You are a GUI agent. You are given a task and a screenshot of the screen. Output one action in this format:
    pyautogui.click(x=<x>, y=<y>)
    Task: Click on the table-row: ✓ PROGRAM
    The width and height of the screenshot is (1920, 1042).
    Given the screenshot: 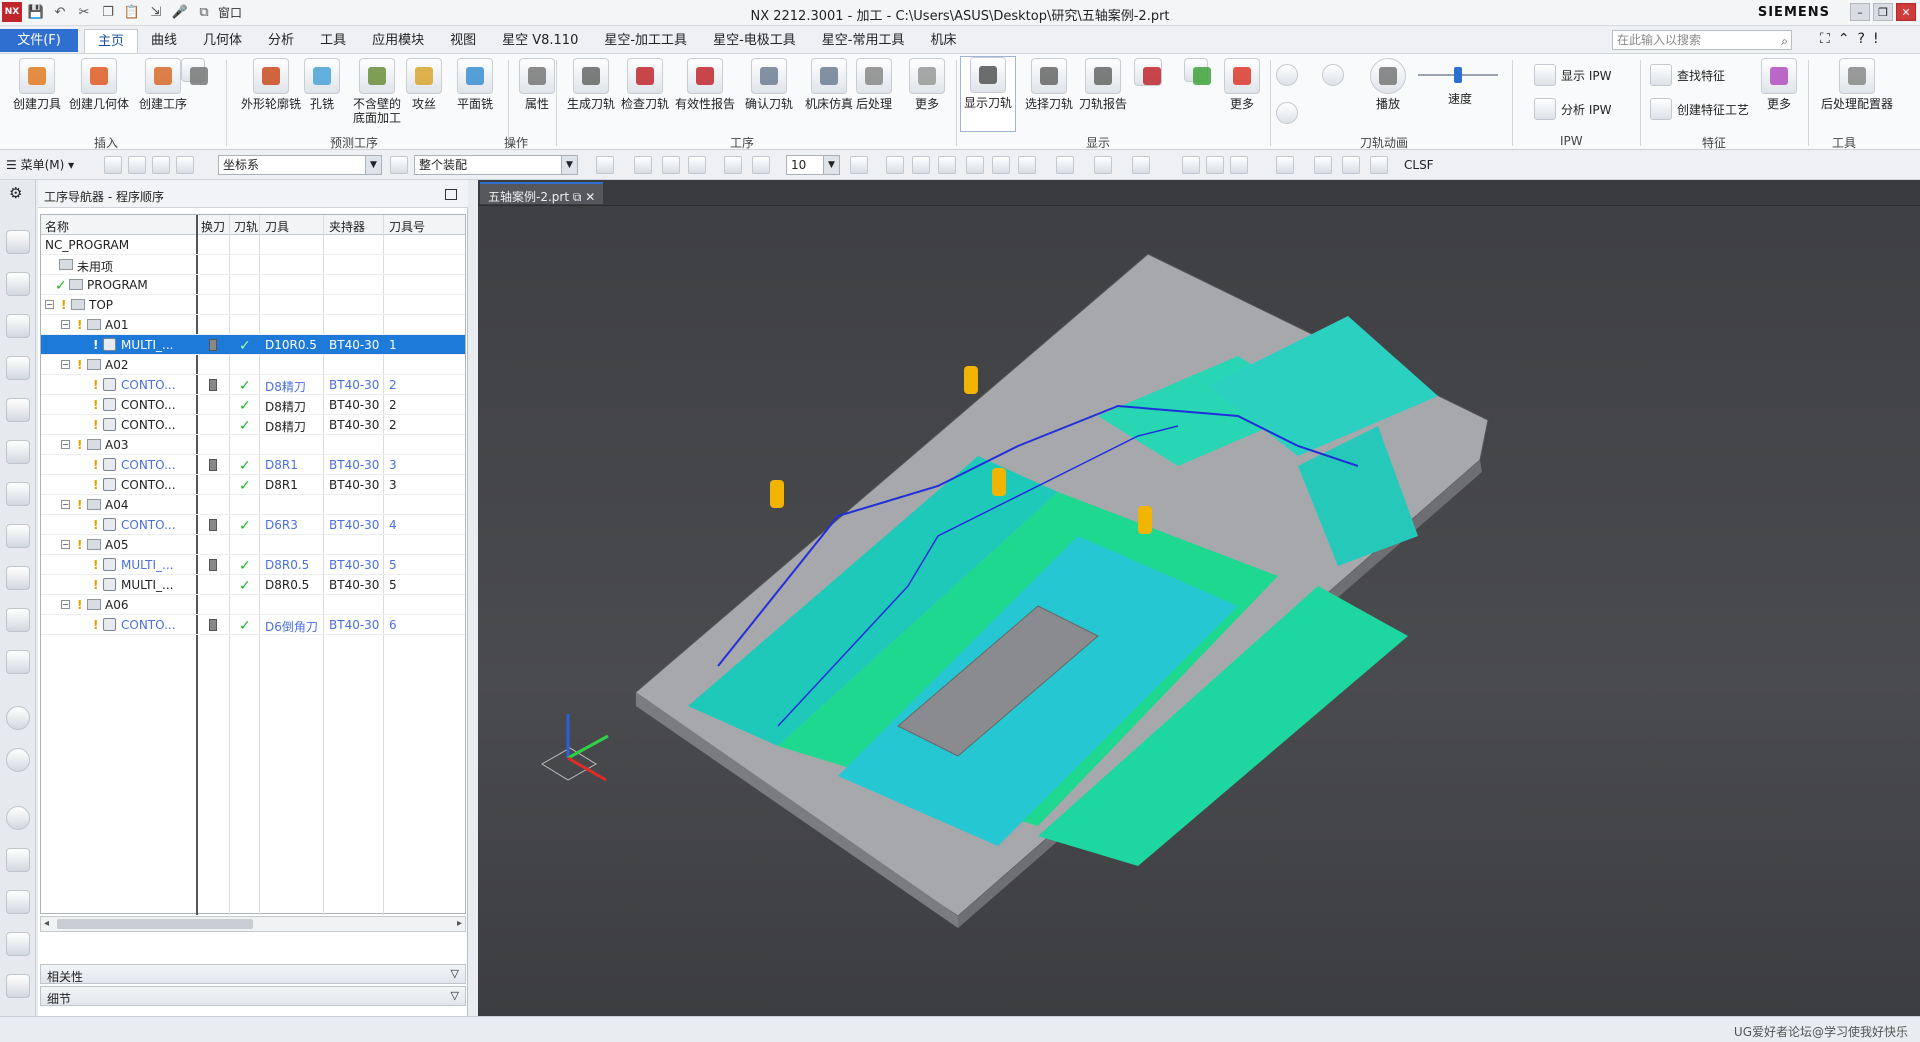 What is the action you would take?
    pyautogui.click(x=253, y=285)
    